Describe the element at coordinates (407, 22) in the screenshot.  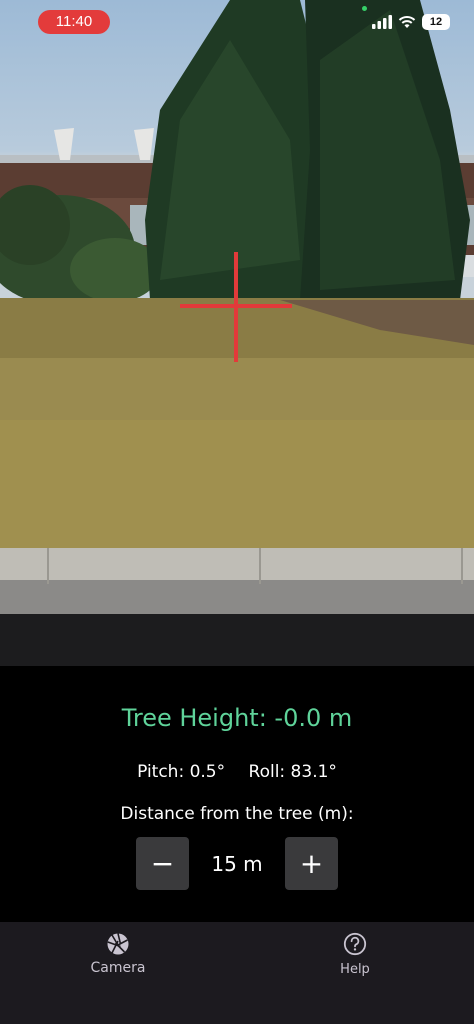
I see `wifi-icon` at that location.